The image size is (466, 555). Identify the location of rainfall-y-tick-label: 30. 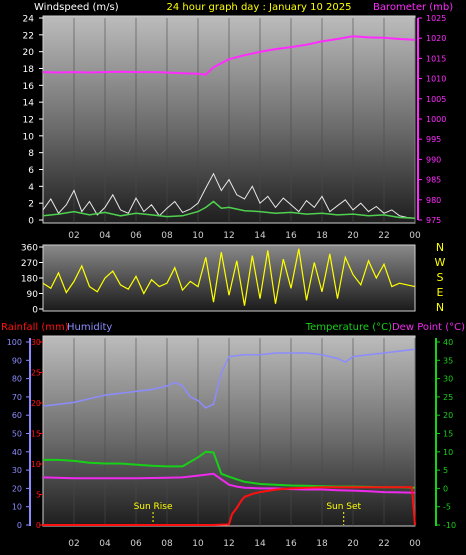
(36, 342).